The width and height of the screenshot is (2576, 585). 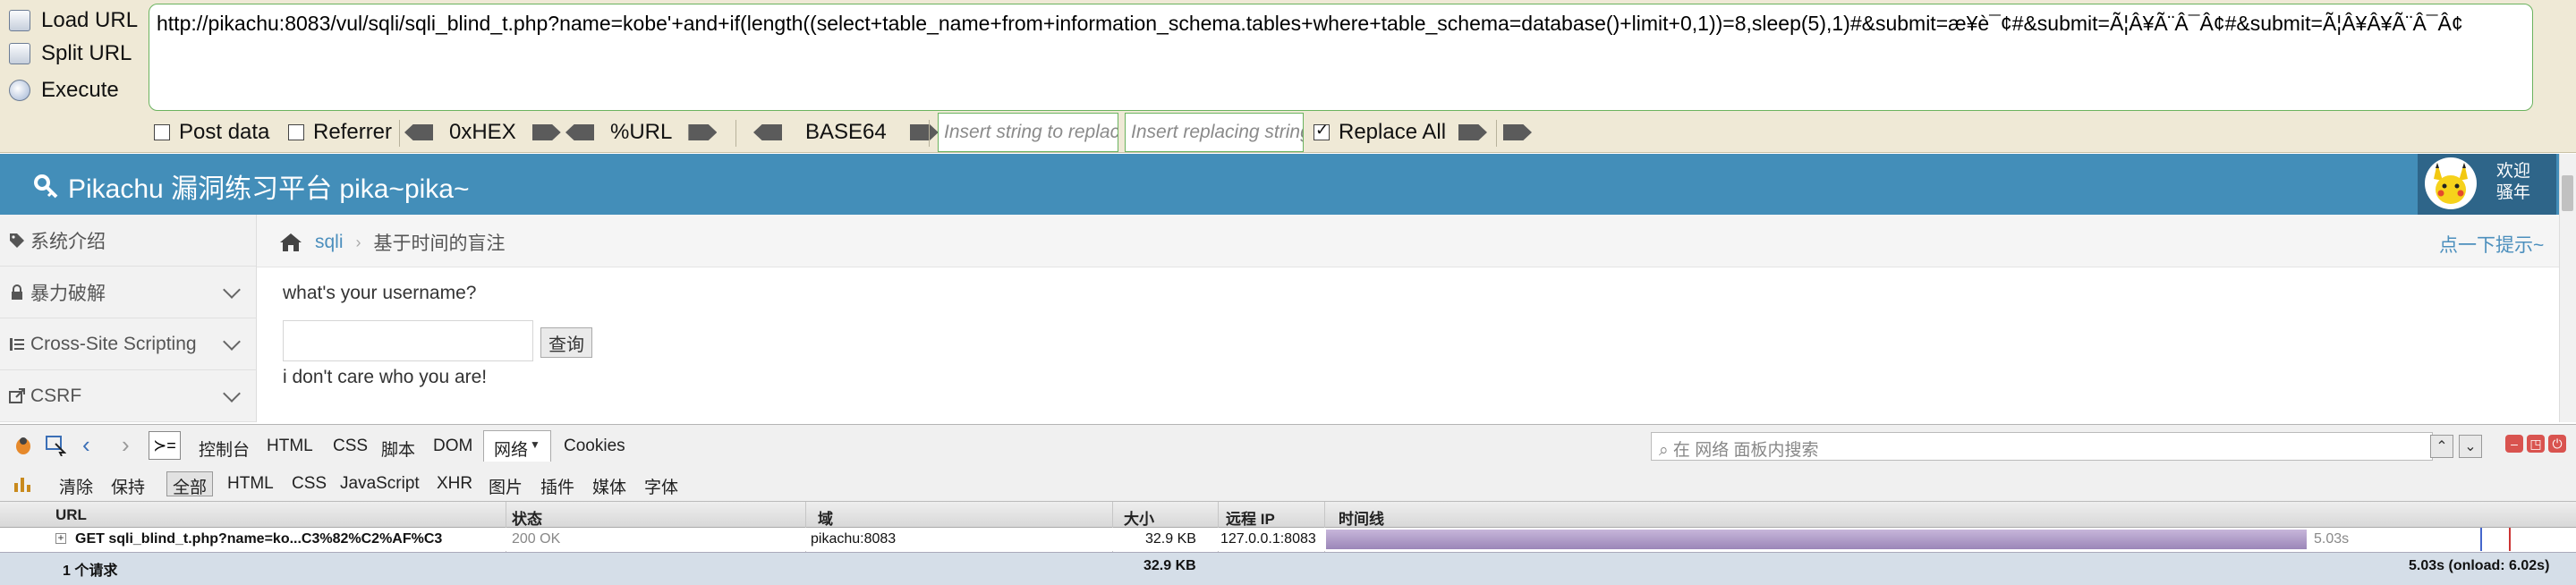 What do you see at coordinates (408, 340) in the screenshot?
I see `username-input` at bounding box center [408, 340].